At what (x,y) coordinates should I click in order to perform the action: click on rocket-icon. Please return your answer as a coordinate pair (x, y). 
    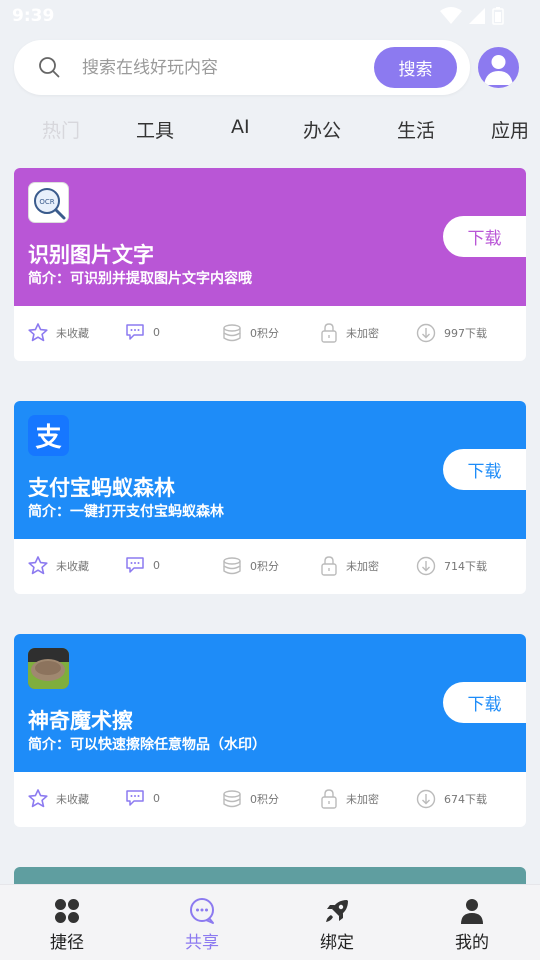
    Looking at the image, I should click on (337, 911).